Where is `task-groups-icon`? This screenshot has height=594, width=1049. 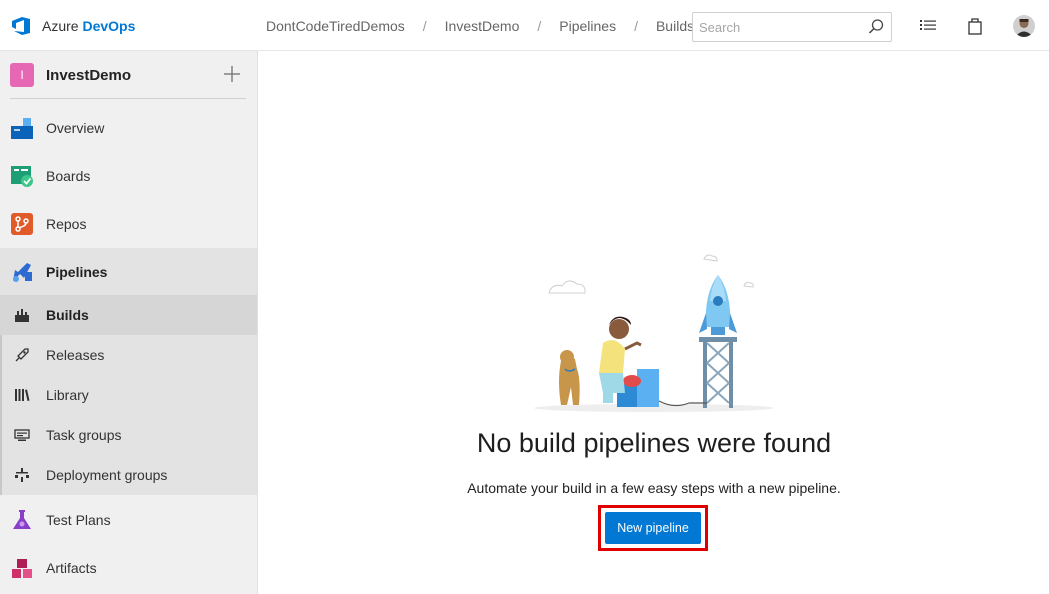
task-groups-icon is located at coordinates (22, 435).